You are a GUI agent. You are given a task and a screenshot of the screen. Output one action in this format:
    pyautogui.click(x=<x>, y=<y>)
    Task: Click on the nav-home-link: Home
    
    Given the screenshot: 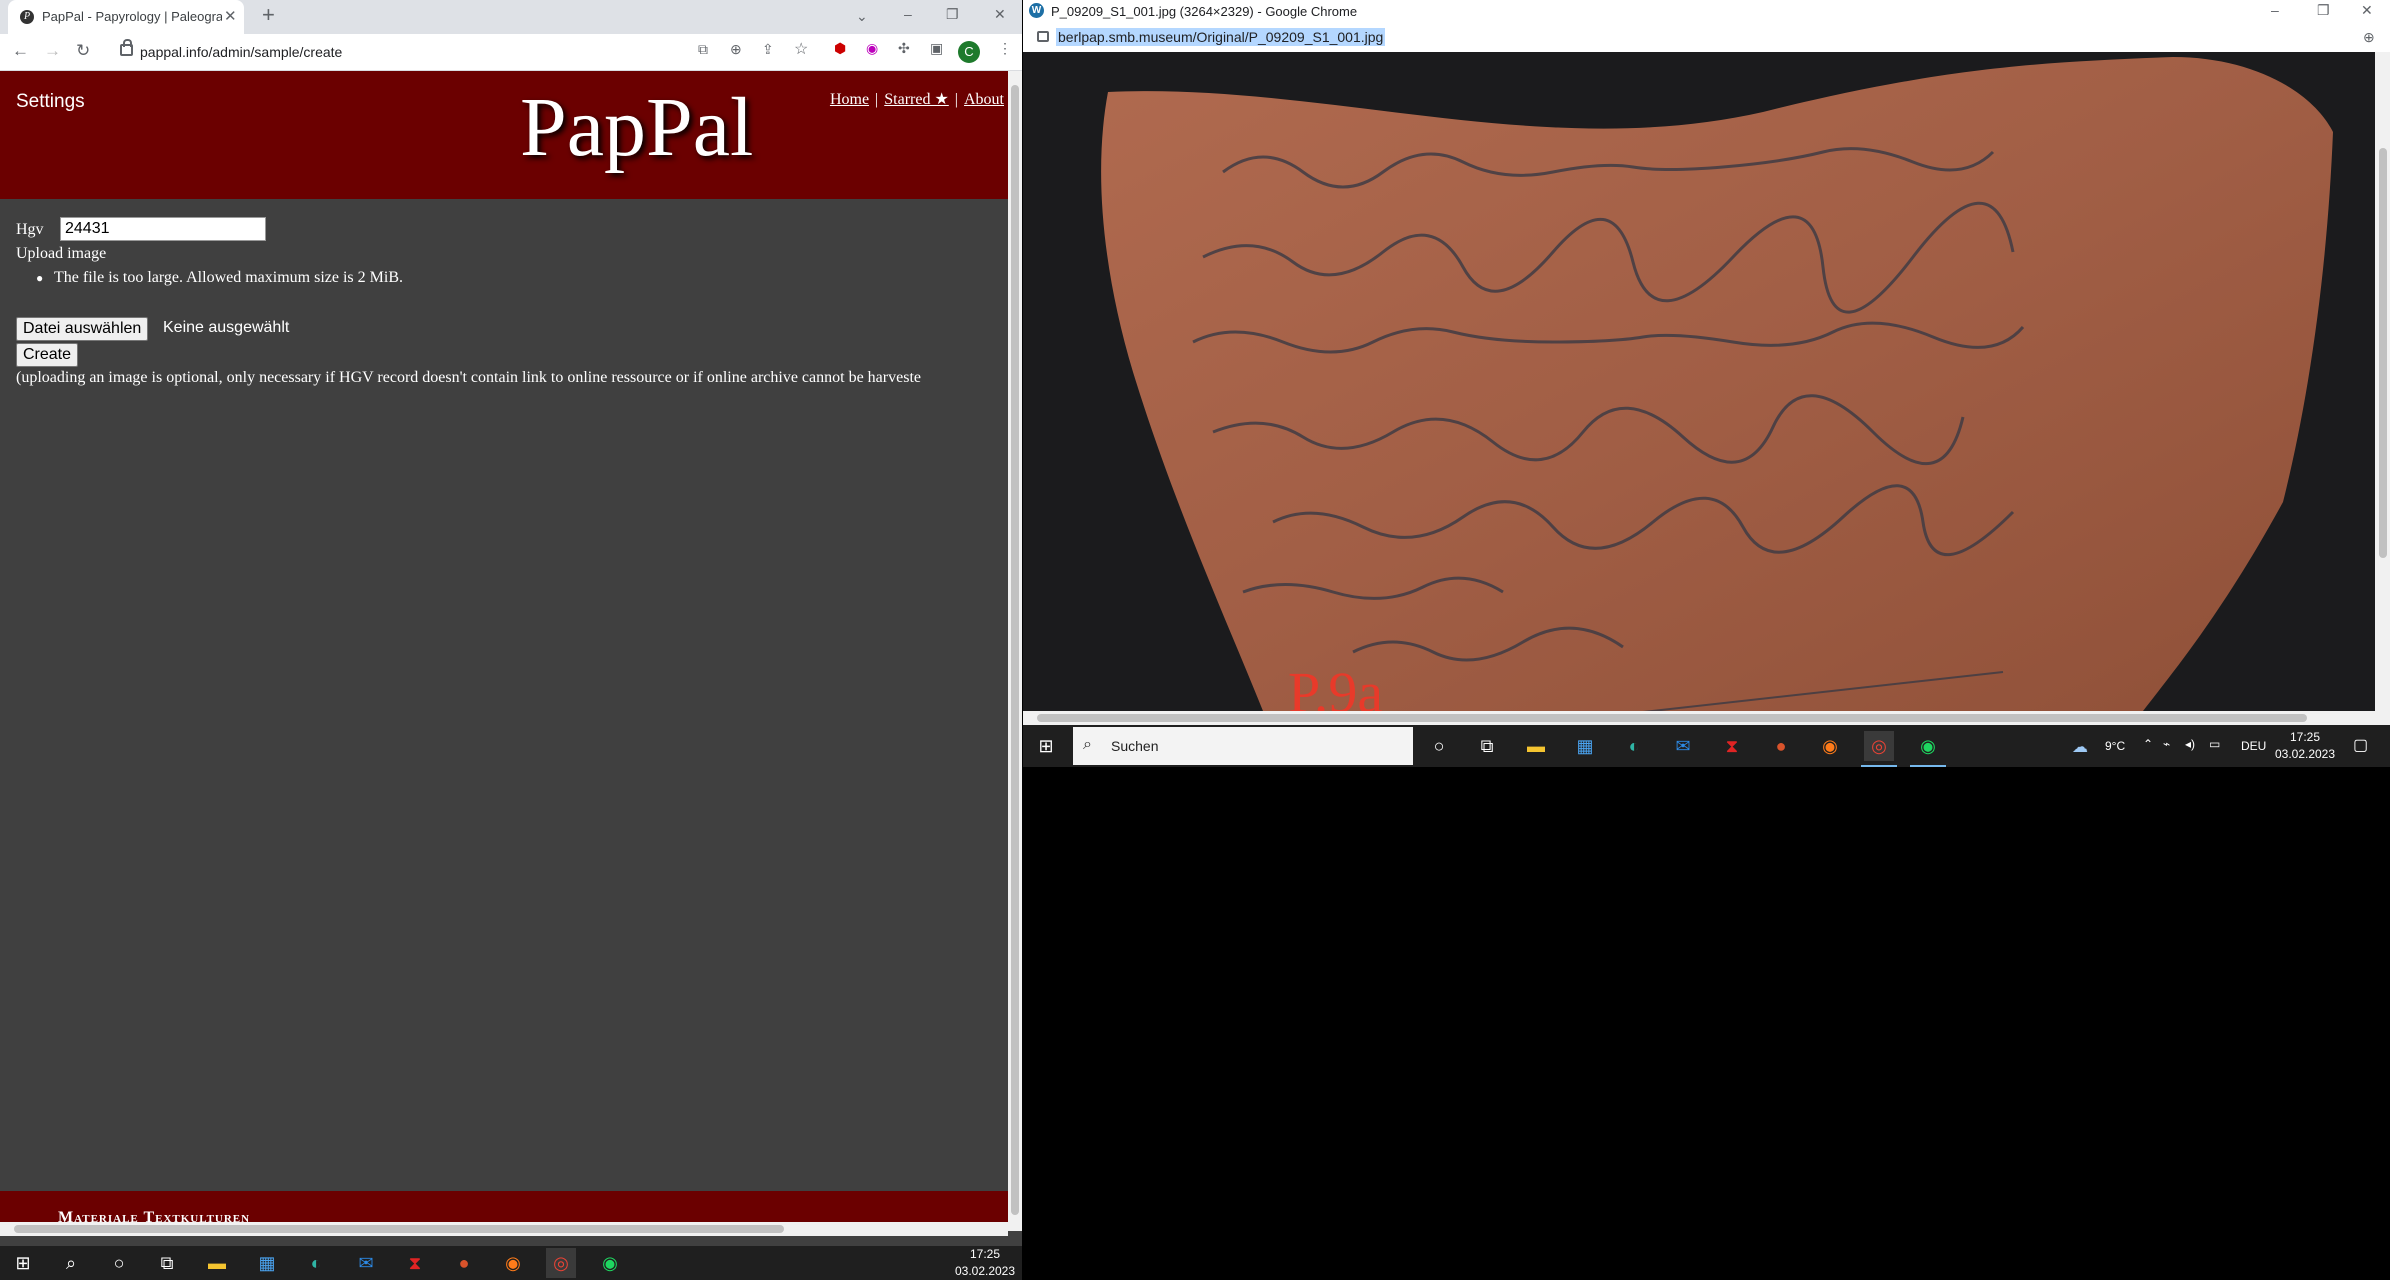 What is the action you would take?
    pyautogui.click(x=849, y=99)
    